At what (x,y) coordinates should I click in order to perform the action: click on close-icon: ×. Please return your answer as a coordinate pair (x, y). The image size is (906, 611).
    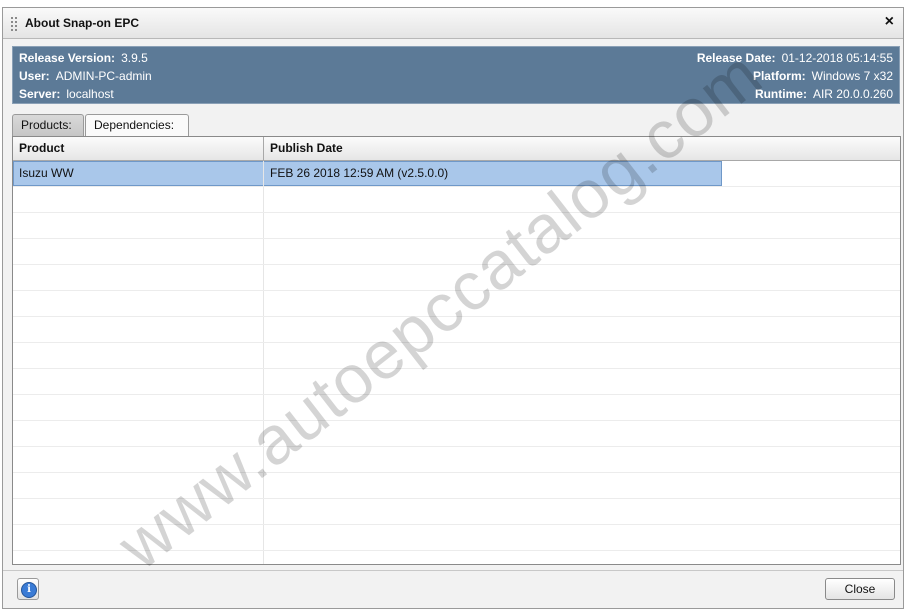
    Looking at the image, I should click on (889, 22).